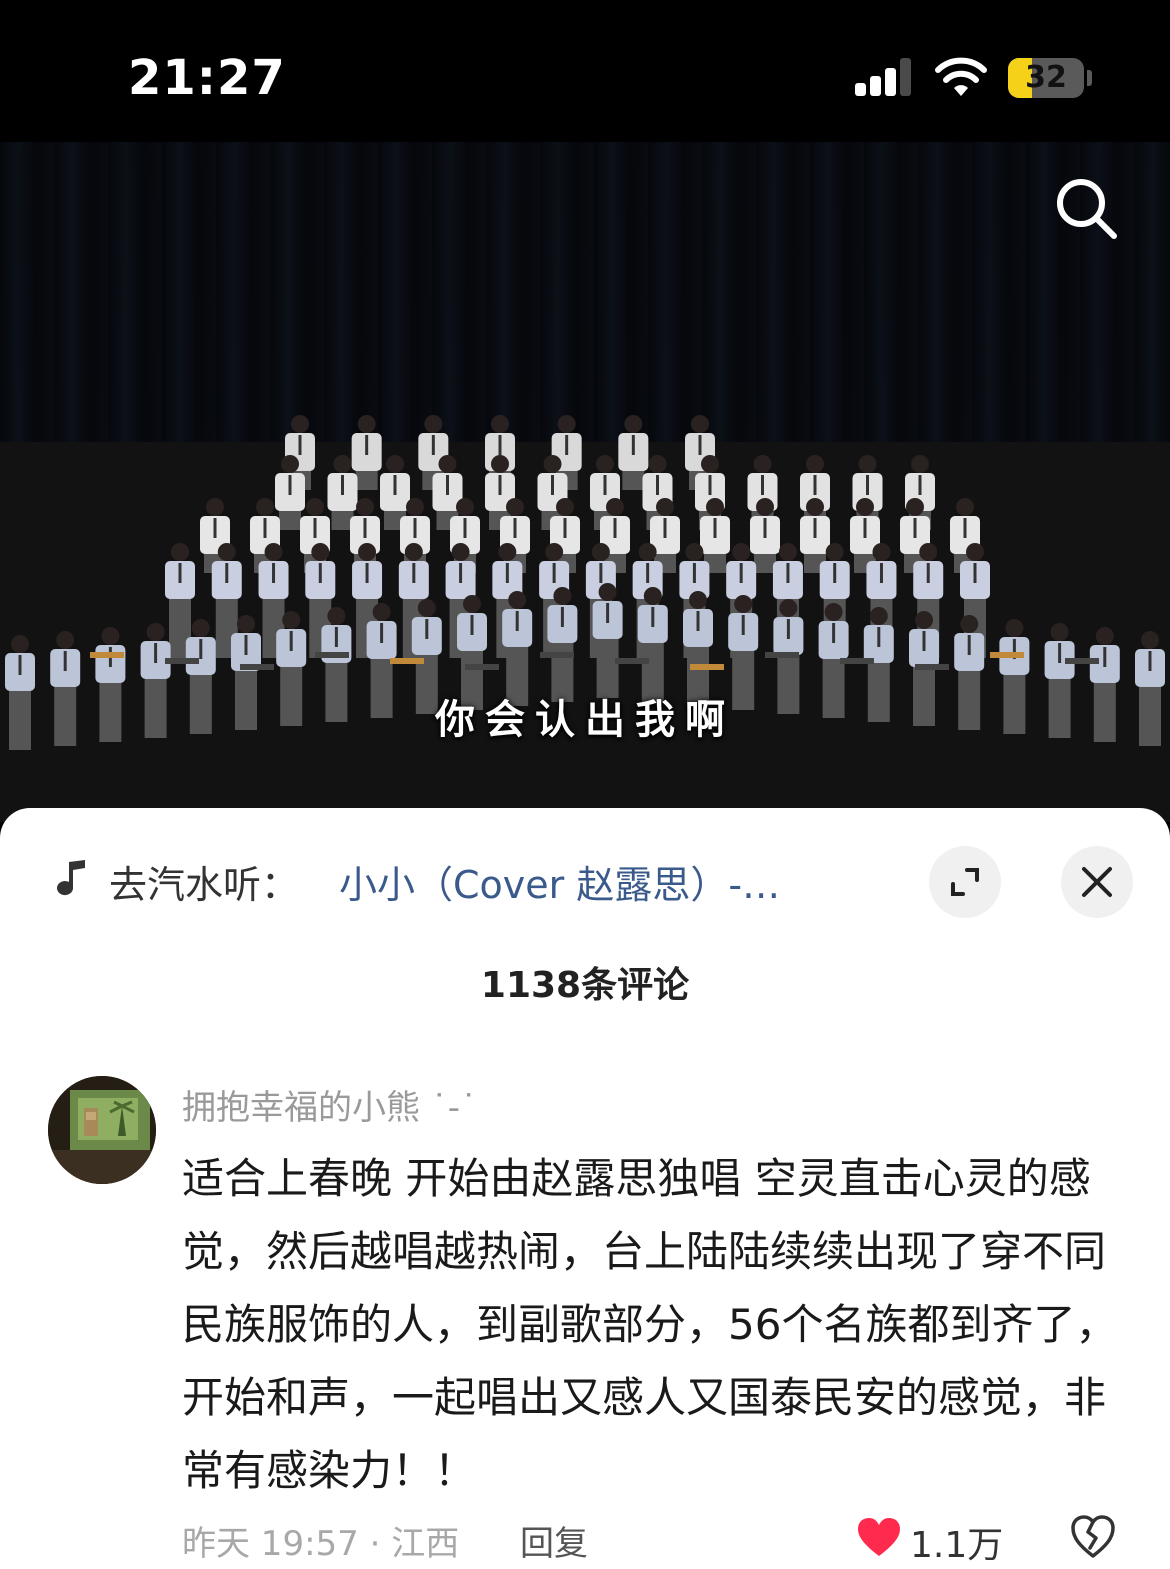  Describe the element at coordinates (207, 78) in the screenshot. I see `status-time: 21:27` at that location.